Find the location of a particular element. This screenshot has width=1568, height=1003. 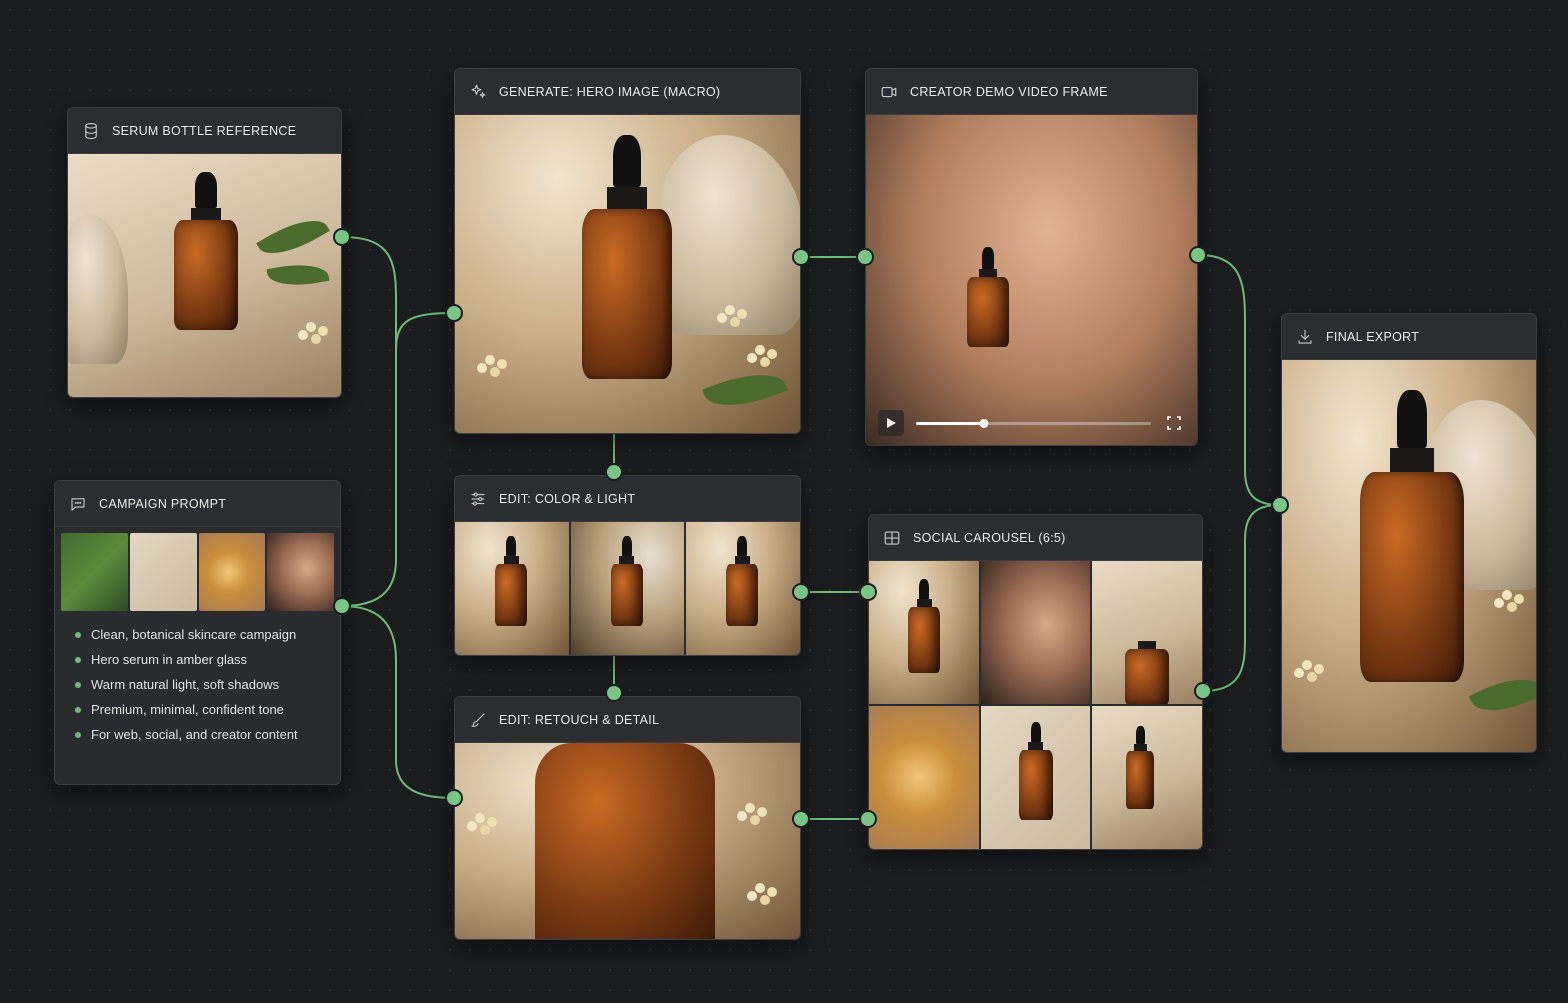

port-retouch-out is located at coordinates (801, 819).